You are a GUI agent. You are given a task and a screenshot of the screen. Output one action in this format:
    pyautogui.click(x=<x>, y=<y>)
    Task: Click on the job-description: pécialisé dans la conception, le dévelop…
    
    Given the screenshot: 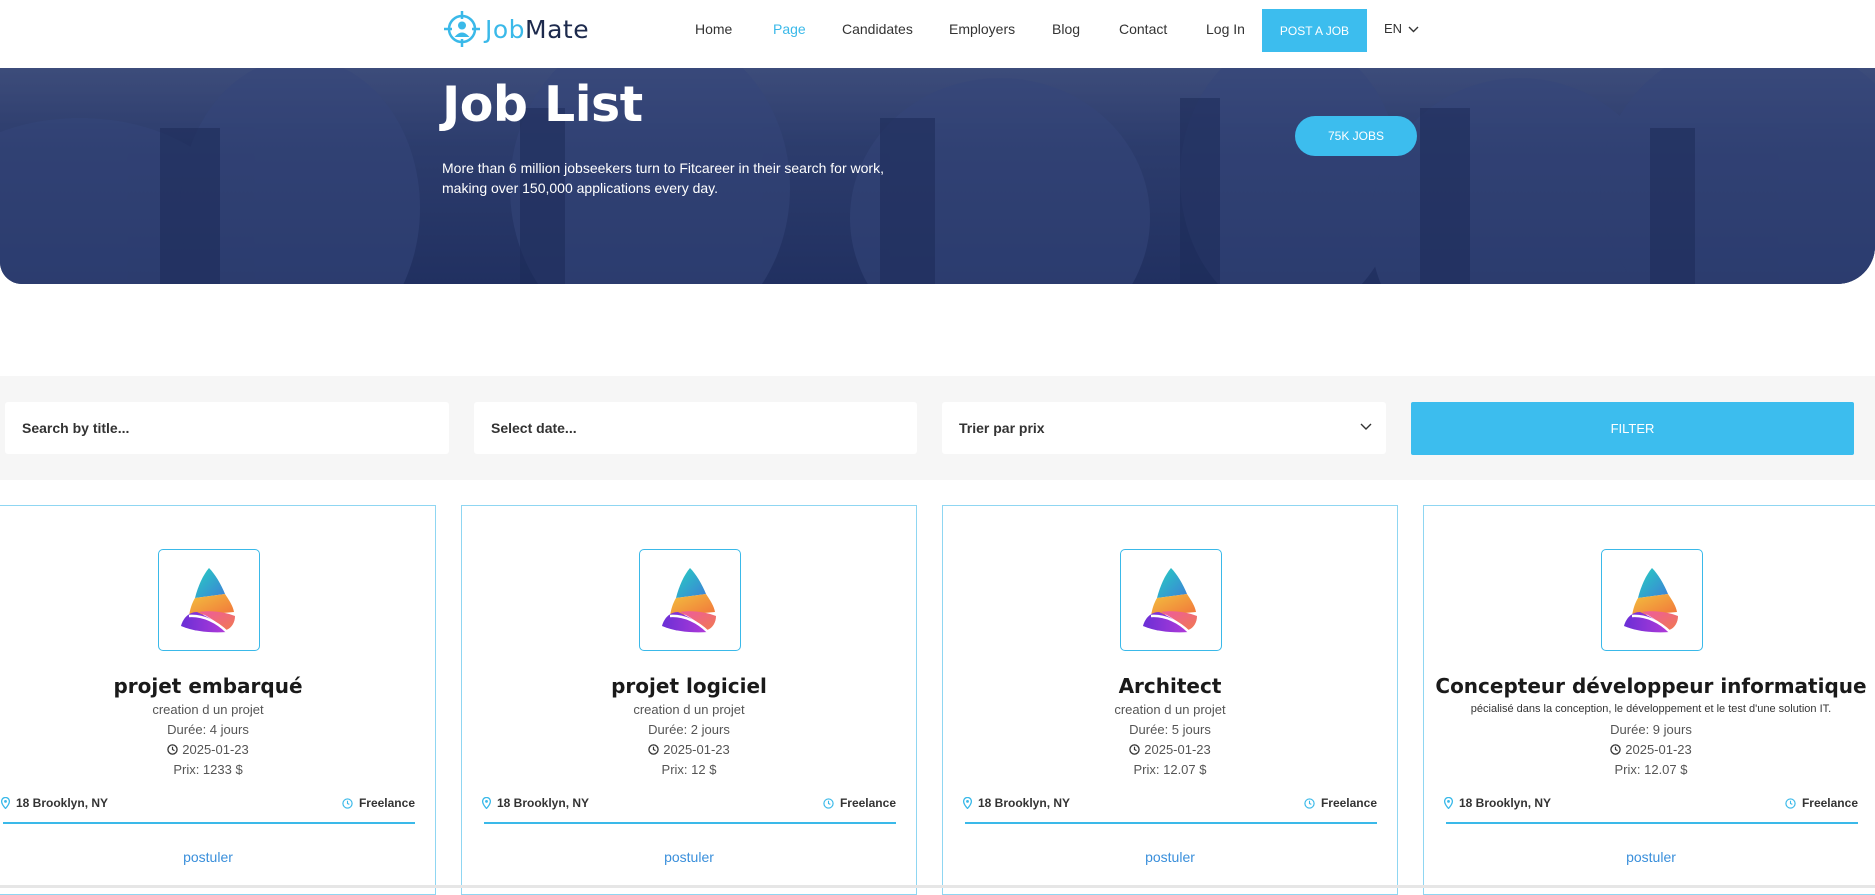 What is the action you would take?
    pyautogui.click(x=1651, y=709)
    